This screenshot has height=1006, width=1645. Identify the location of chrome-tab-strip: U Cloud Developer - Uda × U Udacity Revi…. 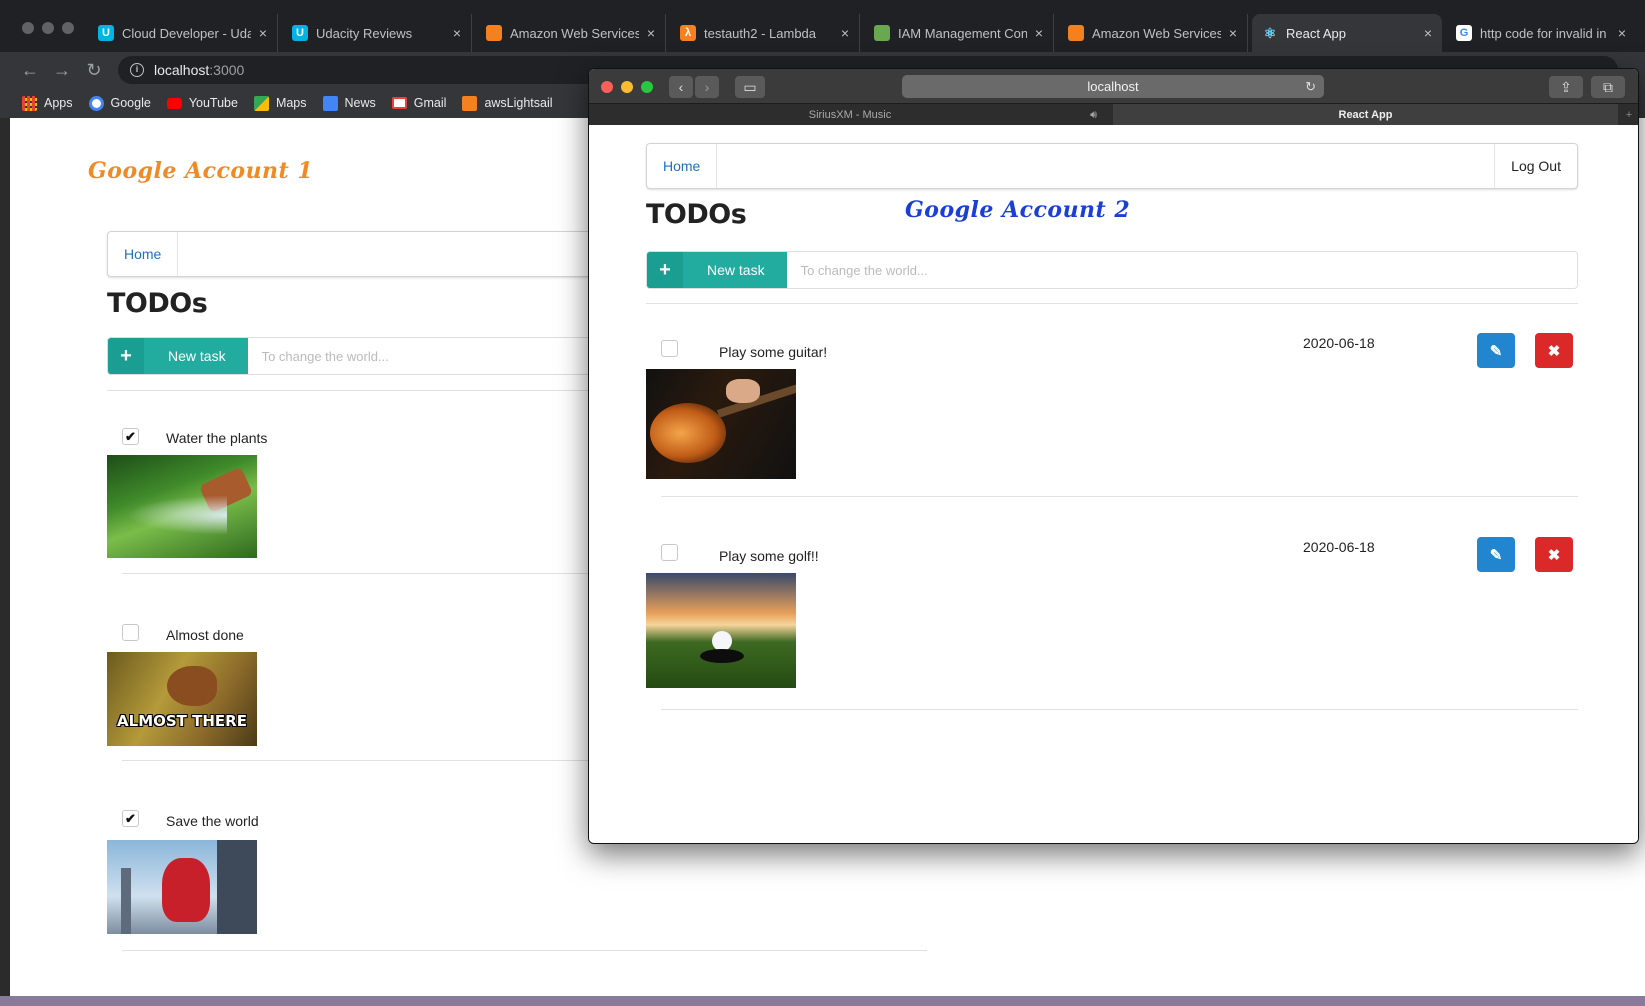
(822, 28).